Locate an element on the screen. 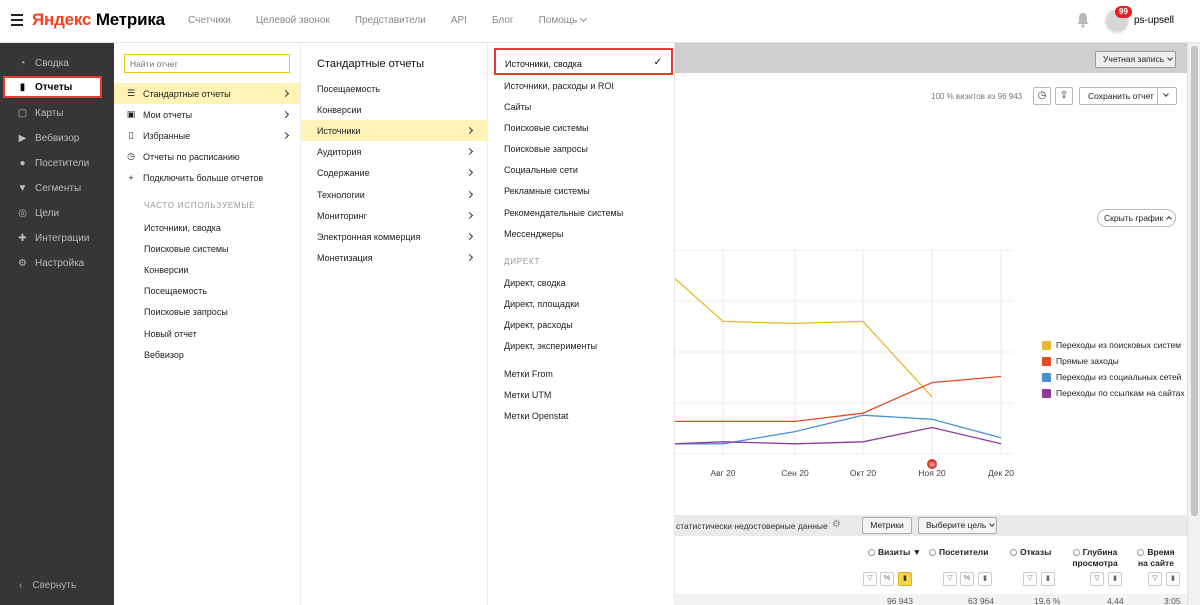 The width and height of the screenshot is (1200, 605). menu-recommendation-systems: Рекомендательные системы is located at coordinates (563, 213).